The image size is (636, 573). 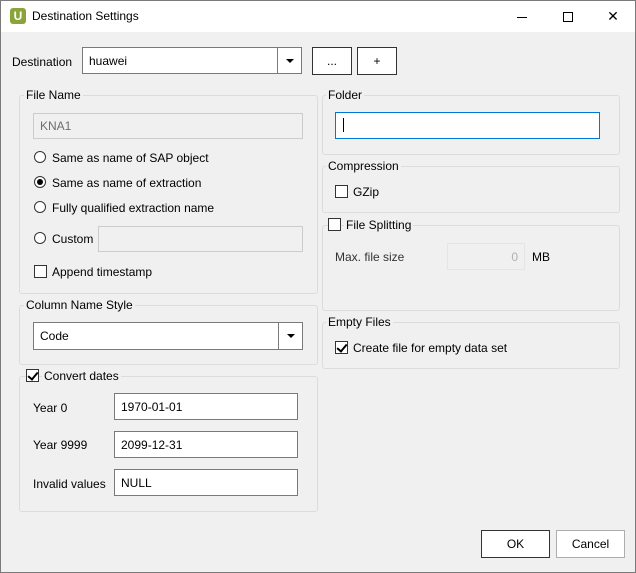 What do you see at coordinates (343, 125) in the screenshot?
I see `text-caret` at bounding box center [343, 125].